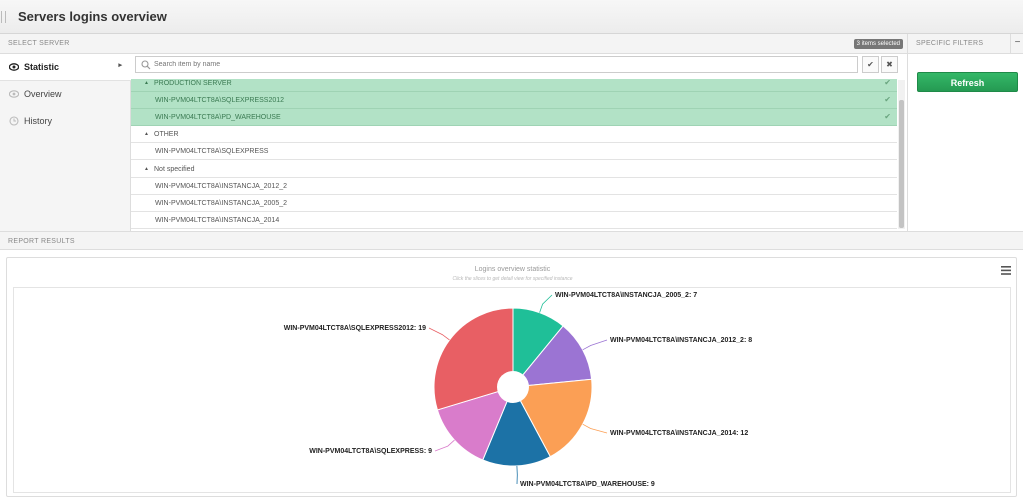 The width and height of the screenshot is (1023, 502). I want to click on donut-hole, so click(513, 387).